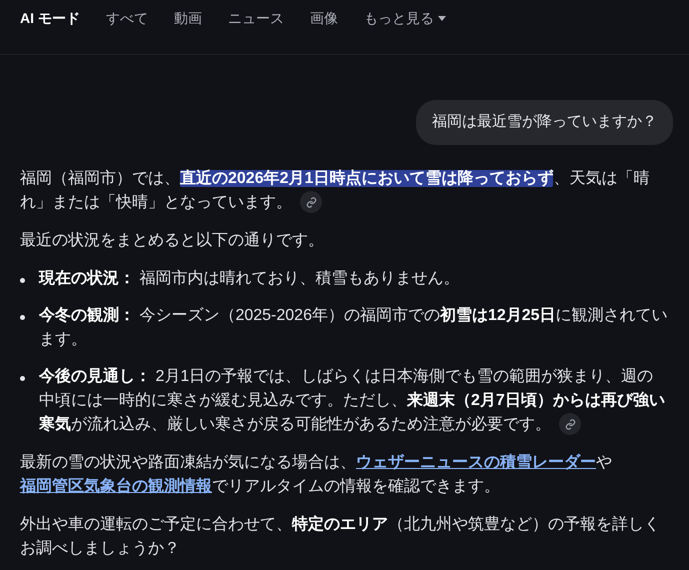  What do you see at coordinates (544, 122) in the screenshot?
I see `question-bubble: 福岡は最近雪が降っていますか？` at bounding box center [544, 122].